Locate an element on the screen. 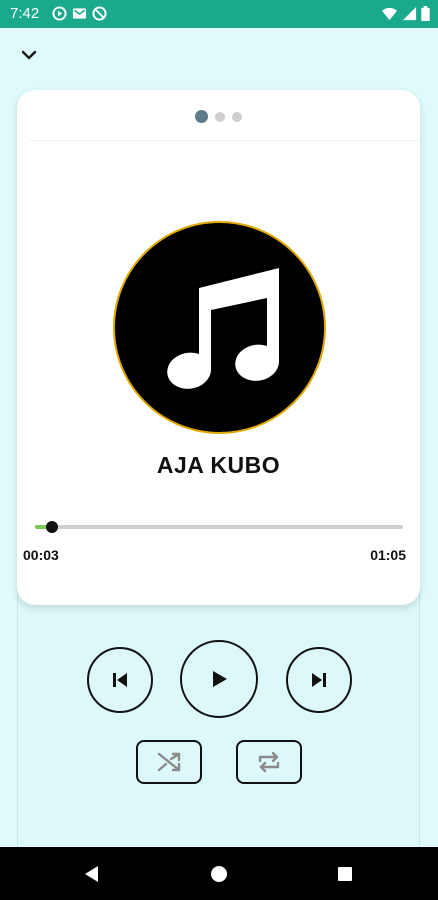 The image size is (438, 900). next-button is located at coordinates (319, 680).